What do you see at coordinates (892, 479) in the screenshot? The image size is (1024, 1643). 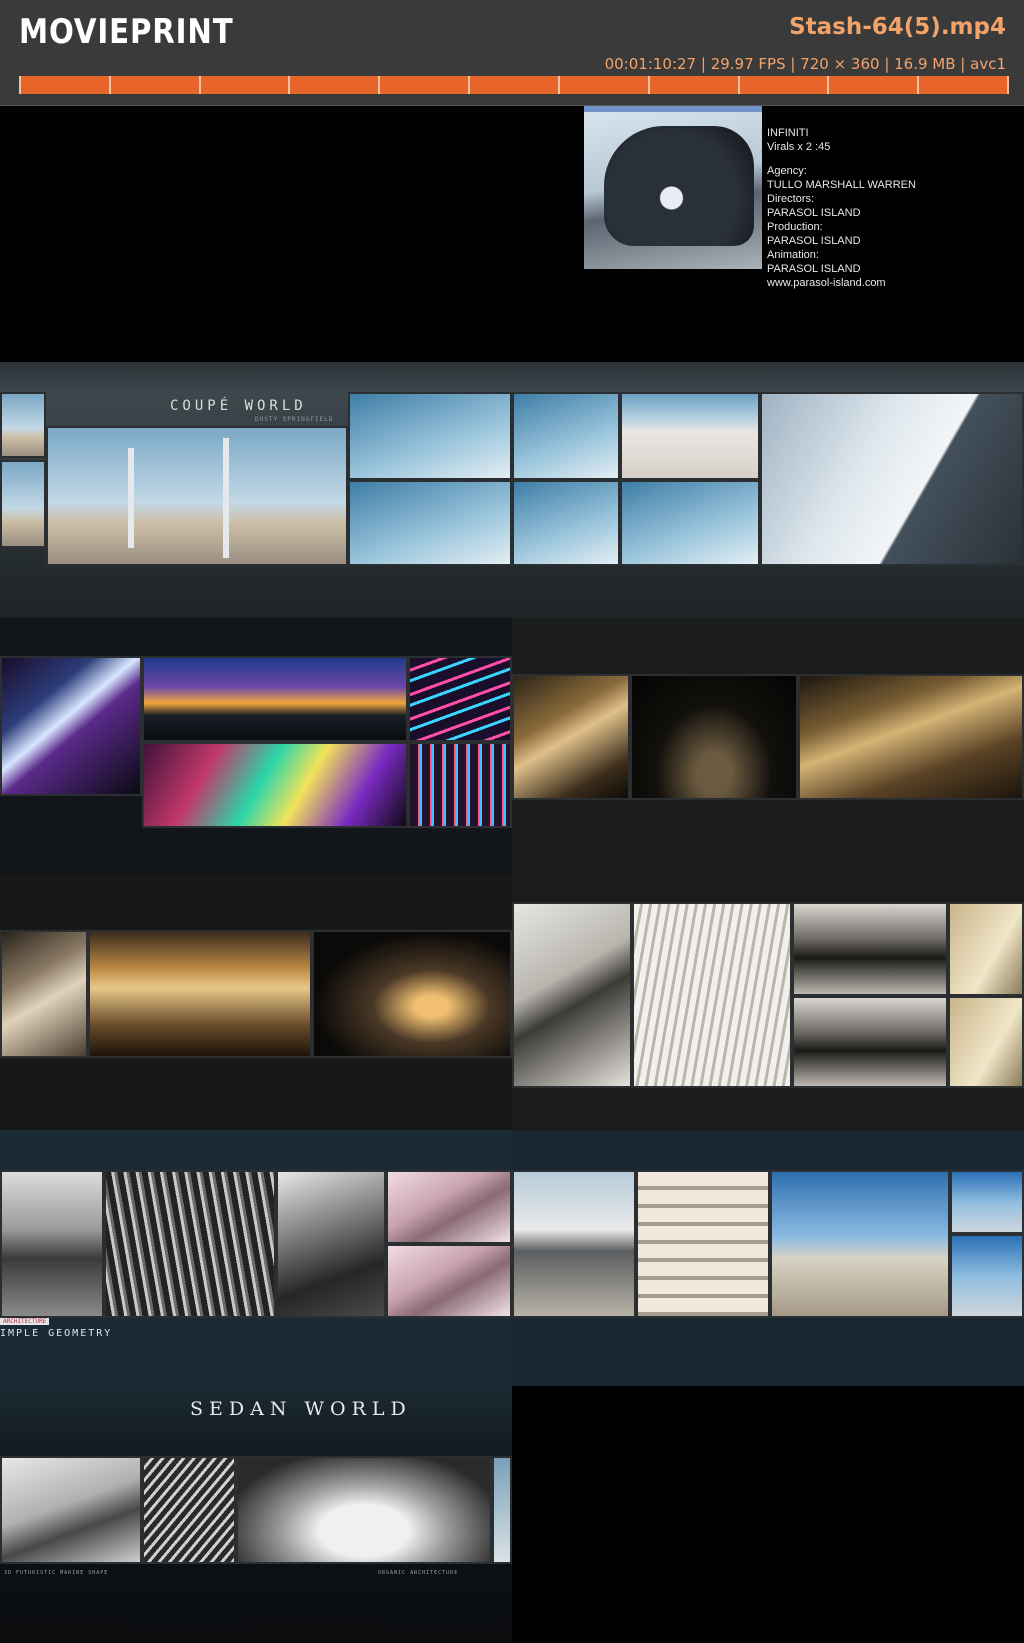 I see `frame-car-side` at bounding box center [892, 479].